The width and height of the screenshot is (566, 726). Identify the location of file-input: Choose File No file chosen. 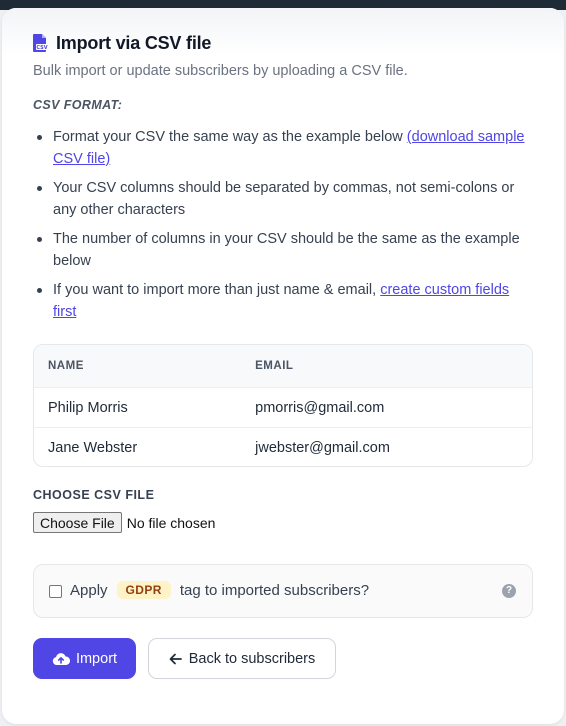
(124, 522).